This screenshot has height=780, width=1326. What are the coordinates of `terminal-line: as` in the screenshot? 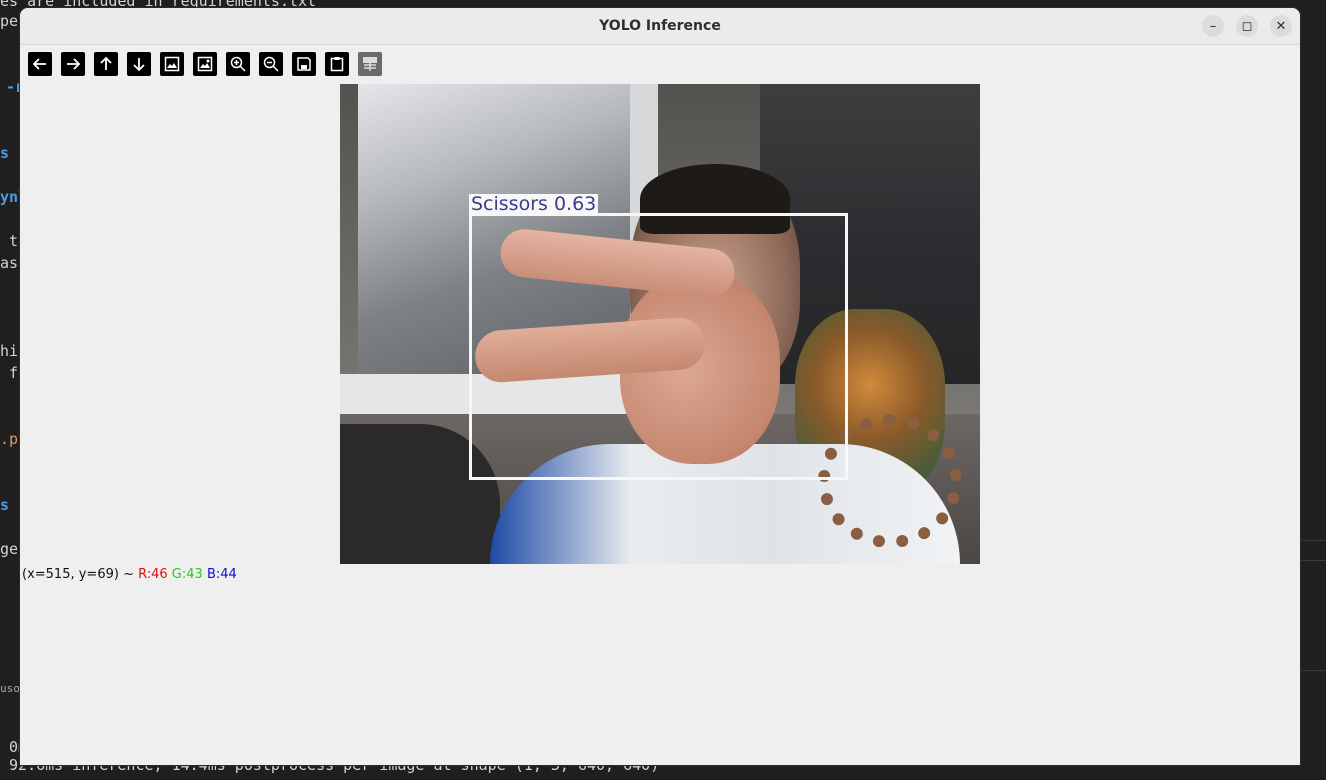 It's located at (9, 263).